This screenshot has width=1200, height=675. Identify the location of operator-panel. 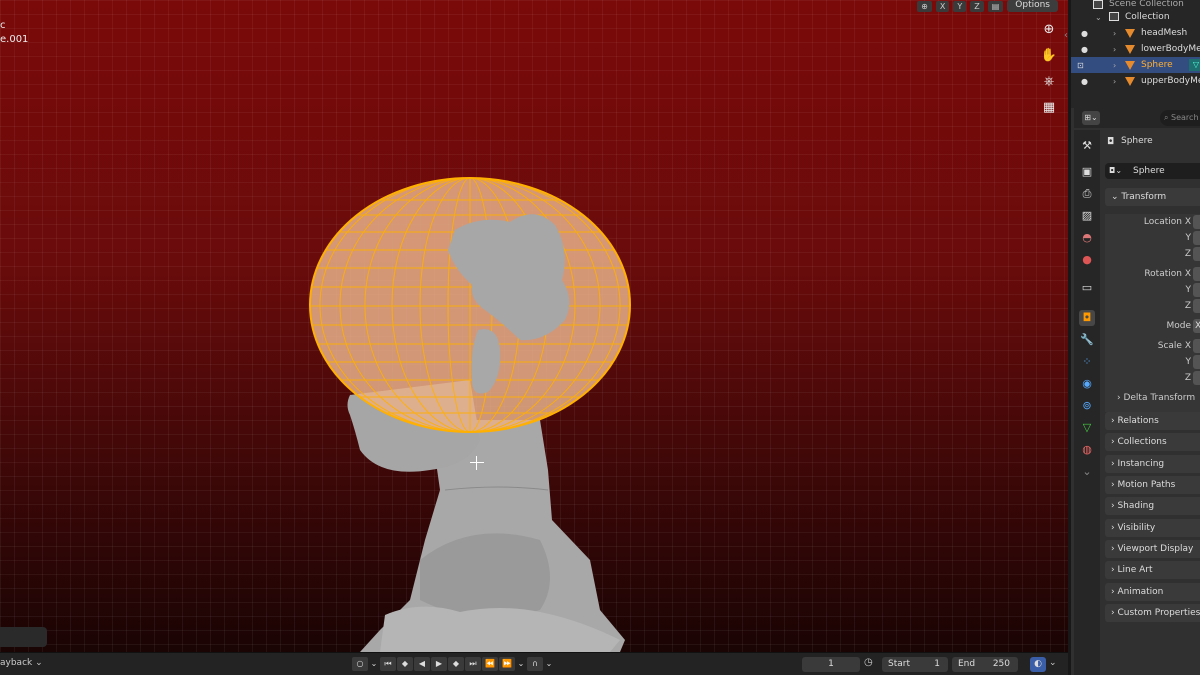
(23, 637).